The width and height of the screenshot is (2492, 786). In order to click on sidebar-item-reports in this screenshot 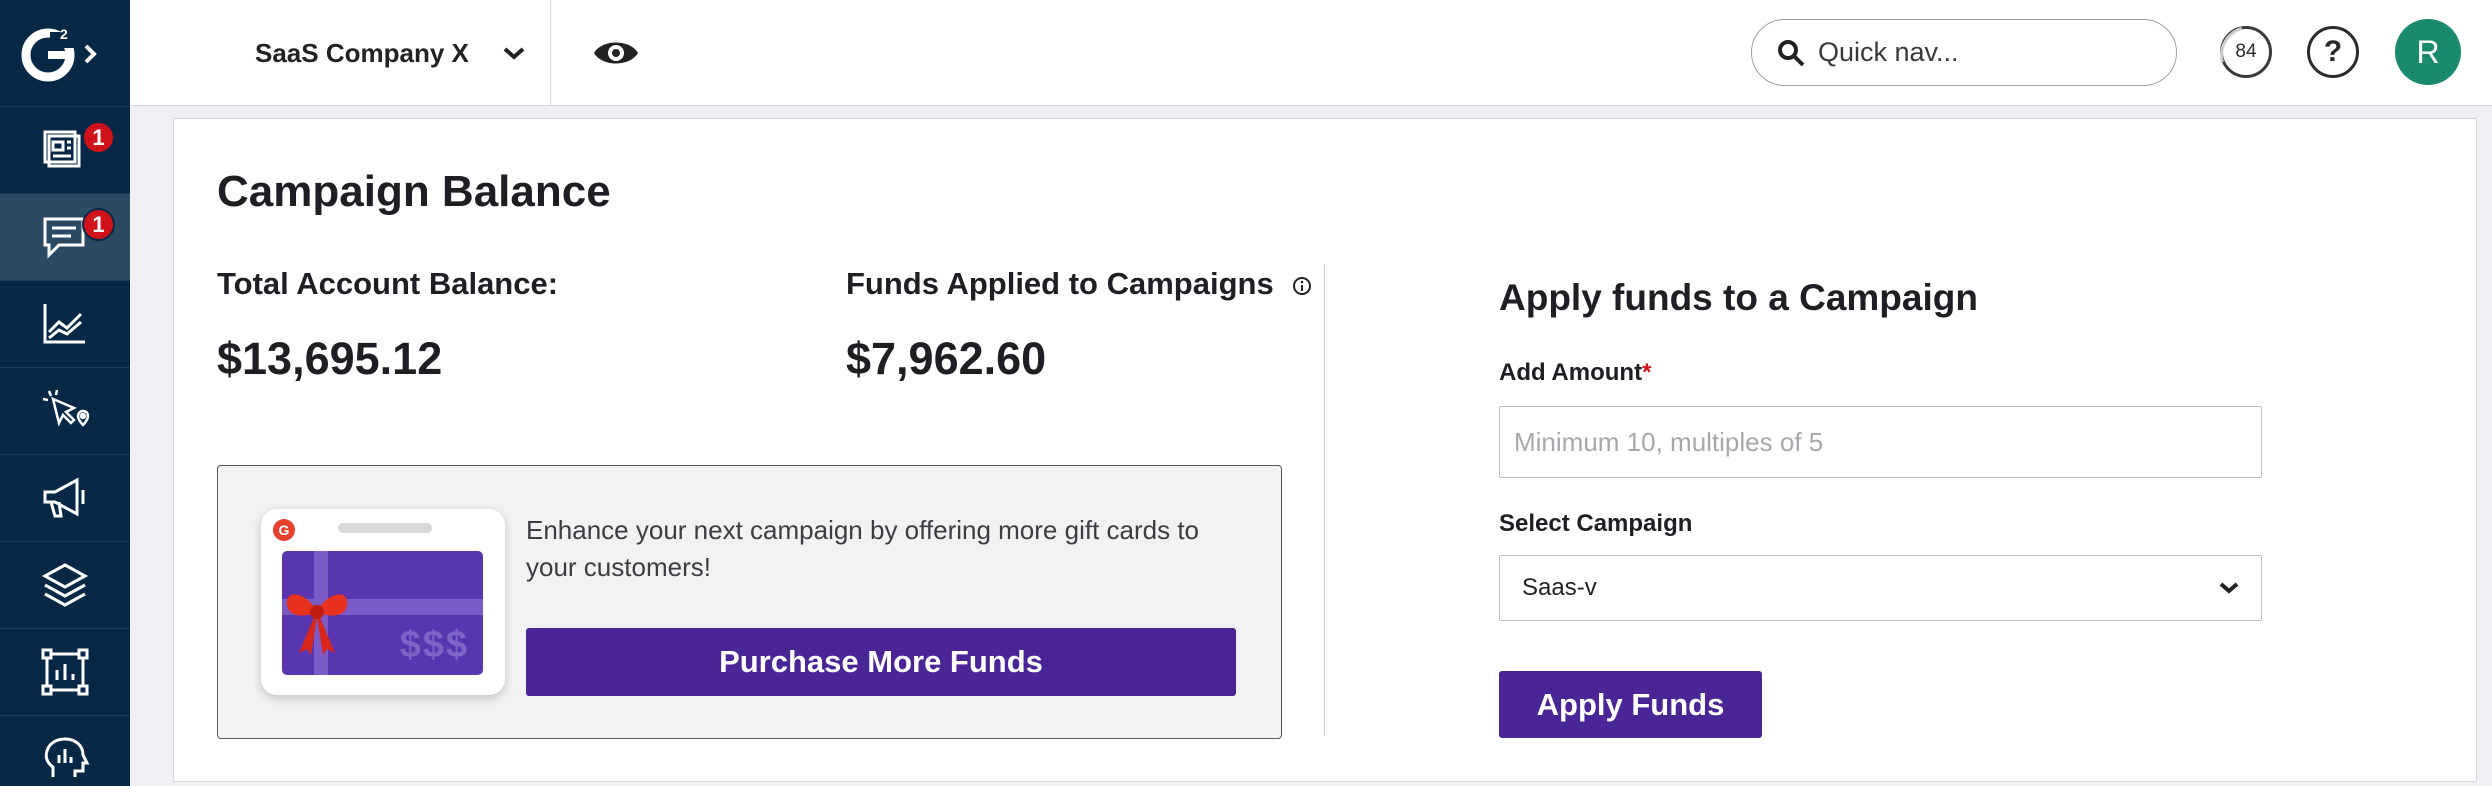, I will do `click(65, 671)`.